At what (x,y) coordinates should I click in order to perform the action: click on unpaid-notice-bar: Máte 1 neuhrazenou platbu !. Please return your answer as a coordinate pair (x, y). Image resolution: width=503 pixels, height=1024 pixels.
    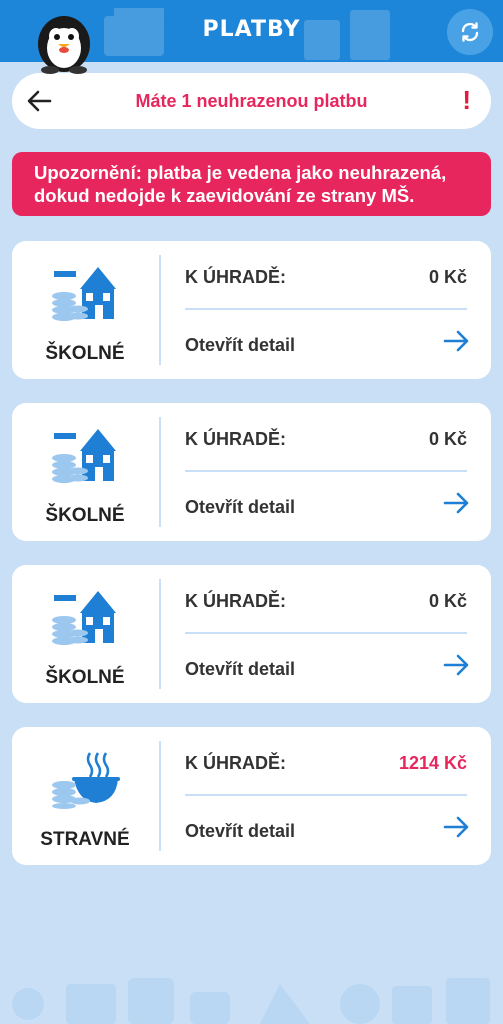
    Looking at the image, I should click on (251, 101).